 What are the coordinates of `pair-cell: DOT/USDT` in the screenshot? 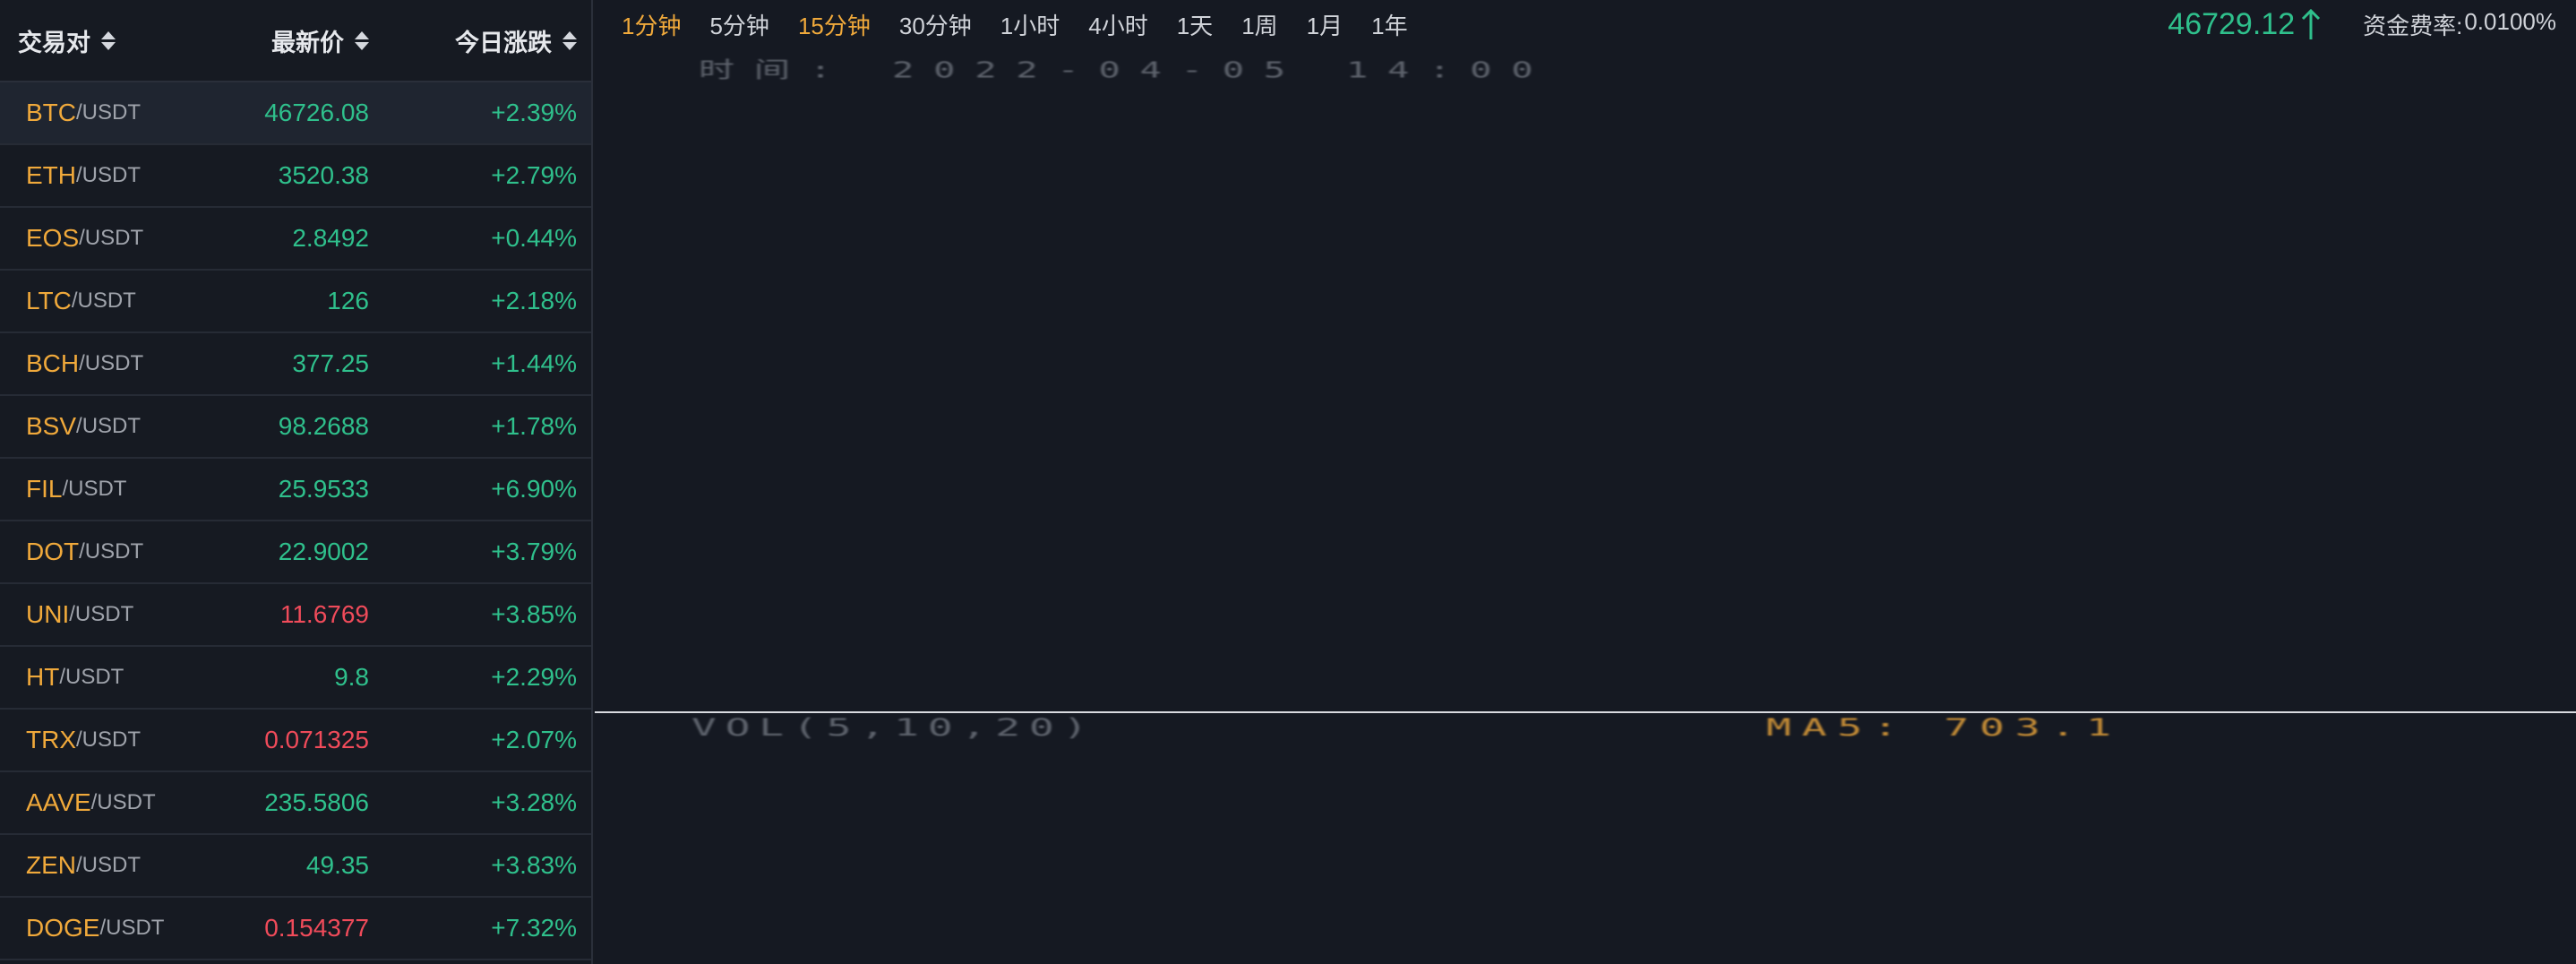 It's located at (103, 552).